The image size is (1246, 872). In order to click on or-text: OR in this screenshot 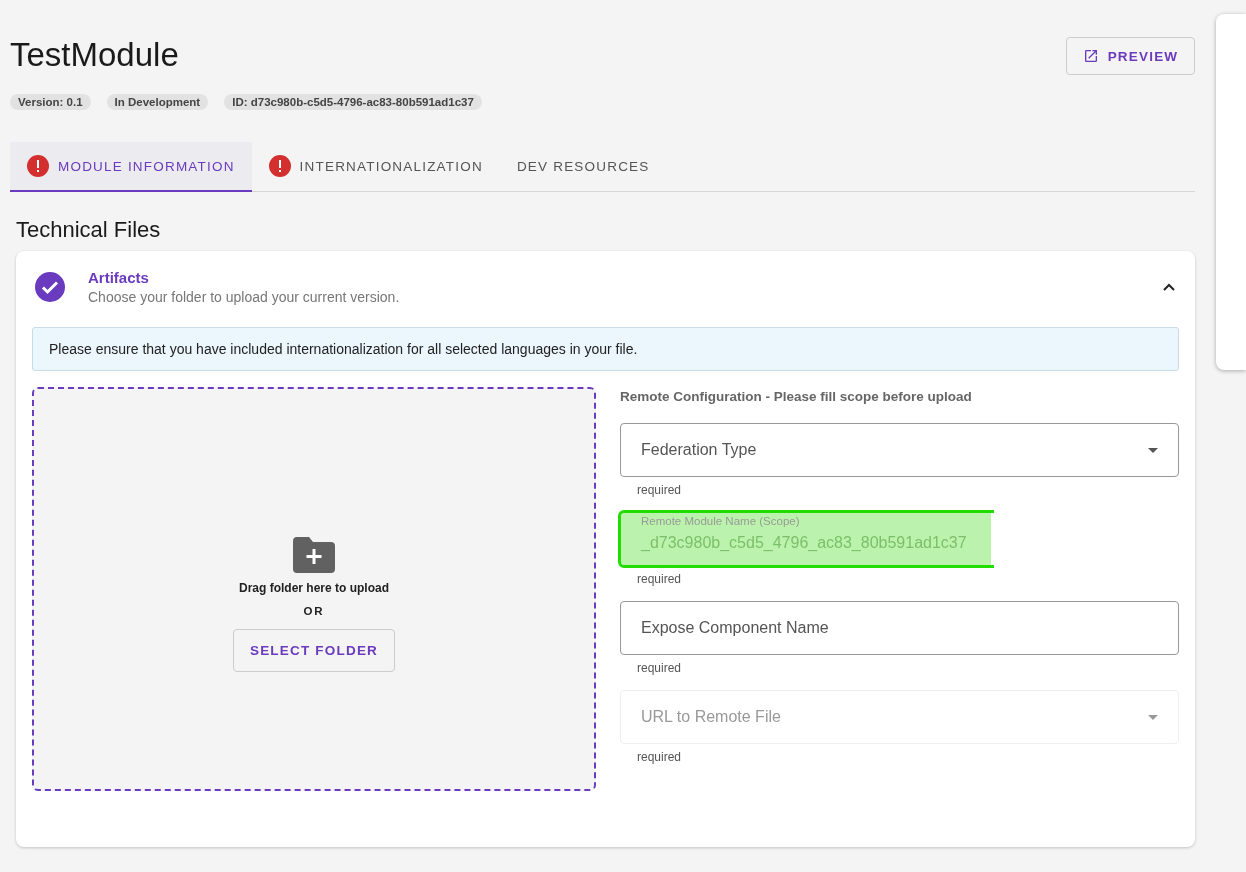, I will do `click(314, 610)`.